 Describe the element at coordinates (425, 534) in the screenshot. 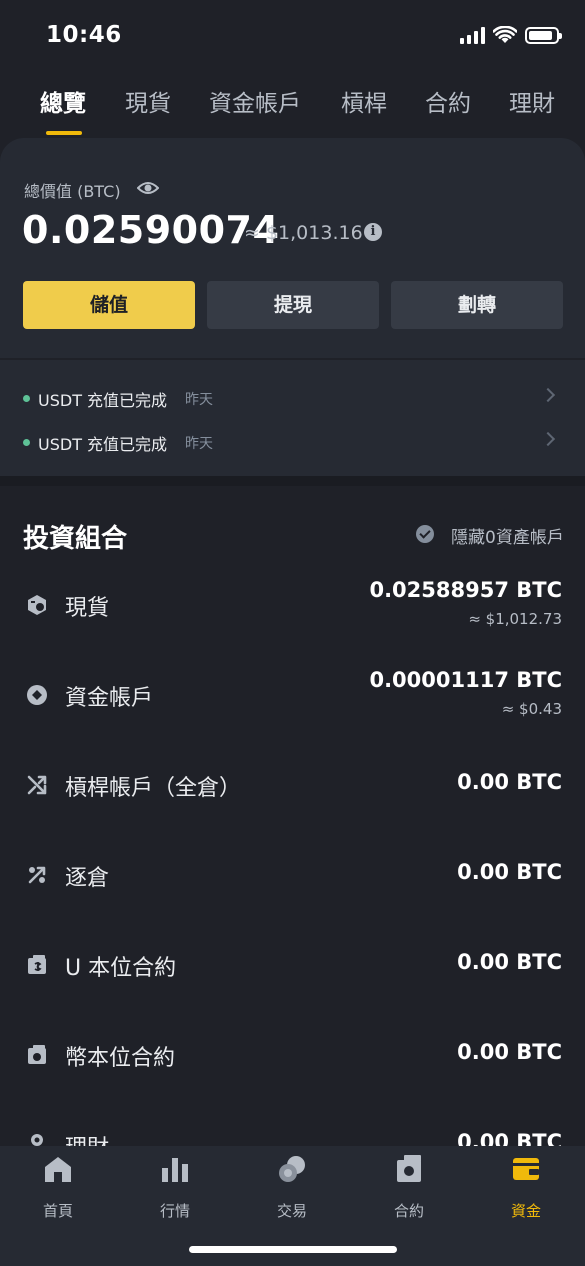

I see `check-circle-icon` at that location.